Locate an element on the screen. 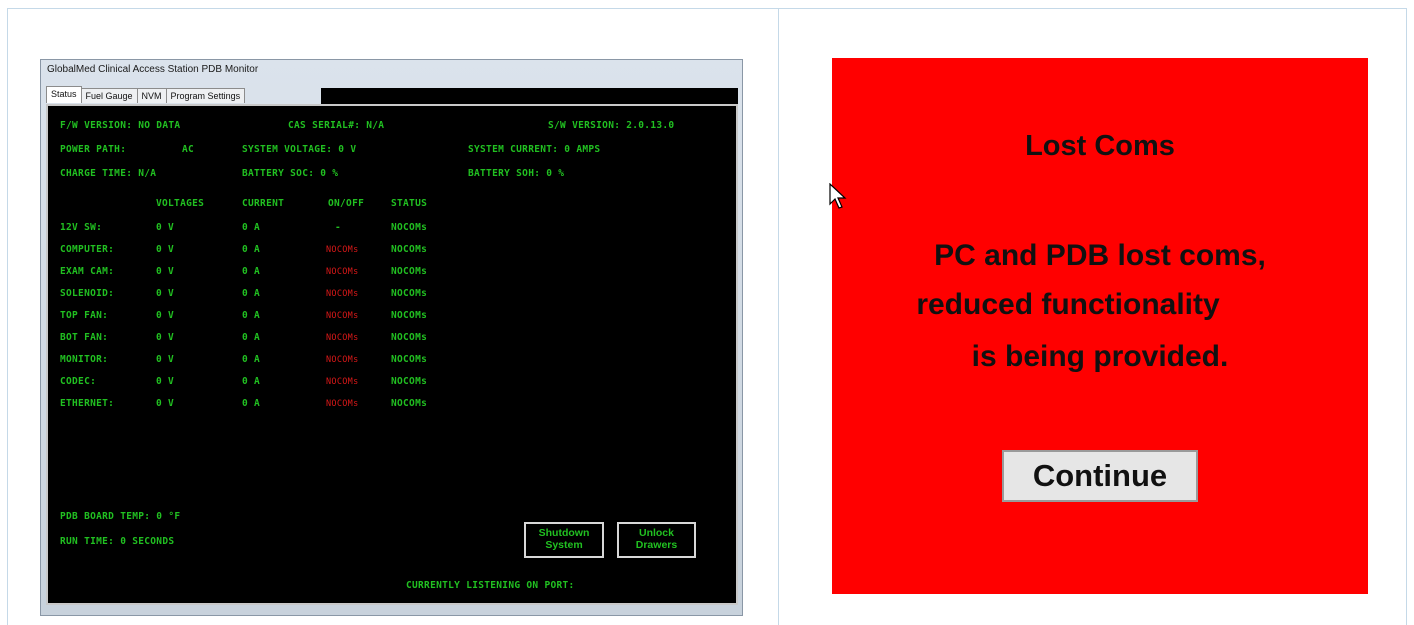 The image size is (1414, 625). system-voltage: SYSTEM VOLTAGE: 0 V is located at coordinates (299, 149).